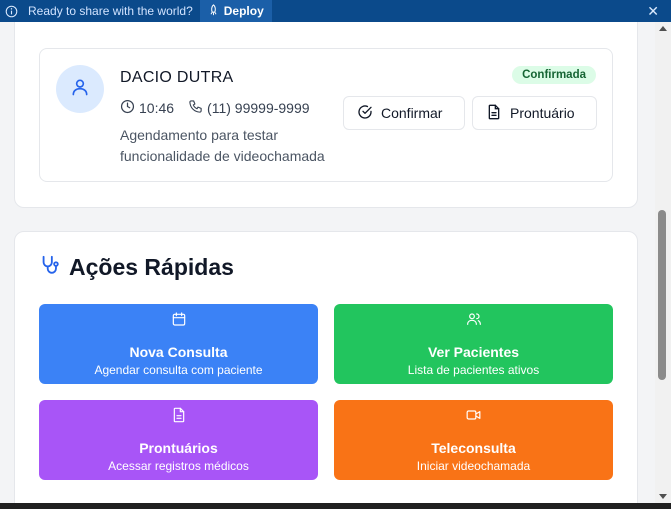 Image resolution: width=671 pixels, height=509 pixels. I want to click on tile-title: Ver Pacientes, so click(473, 352).